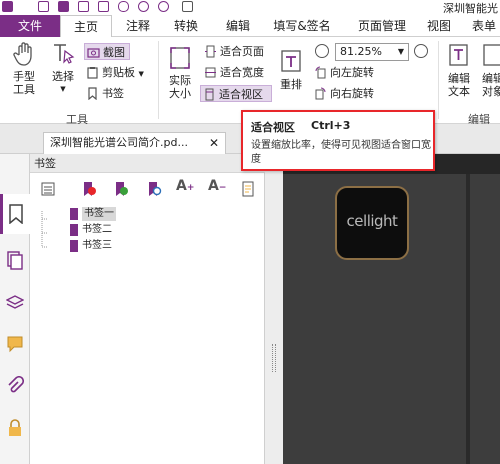 The image size is (500, 464). Describe the element at coordinates (489, 70) in the screenshot. I see `edit-object-button: 编辑 对象` at that location.